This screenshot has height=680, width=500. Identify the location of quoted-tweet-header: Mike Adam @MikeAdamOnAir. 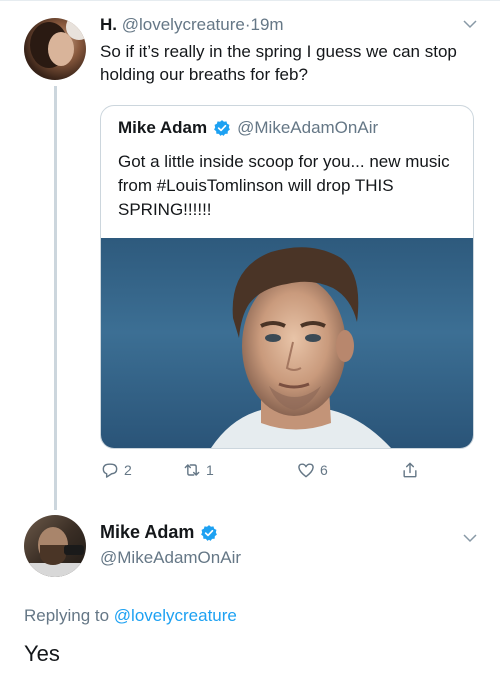
(248, 128).